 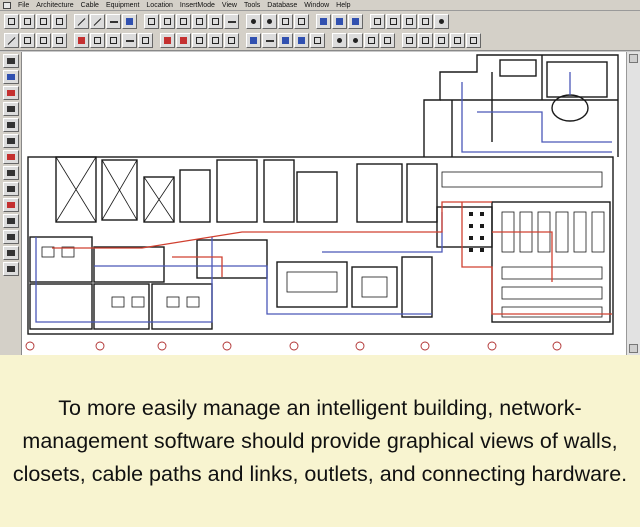 I want to click on trace-icon, so click(x=457, y=40).